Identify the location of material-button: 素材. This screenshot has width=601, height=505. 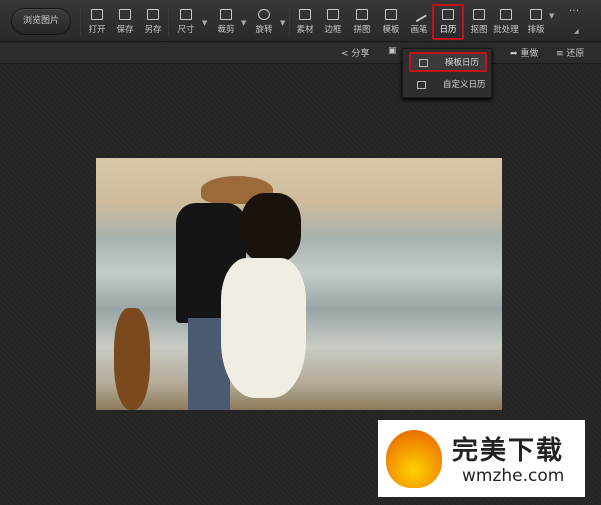
(305, 22).